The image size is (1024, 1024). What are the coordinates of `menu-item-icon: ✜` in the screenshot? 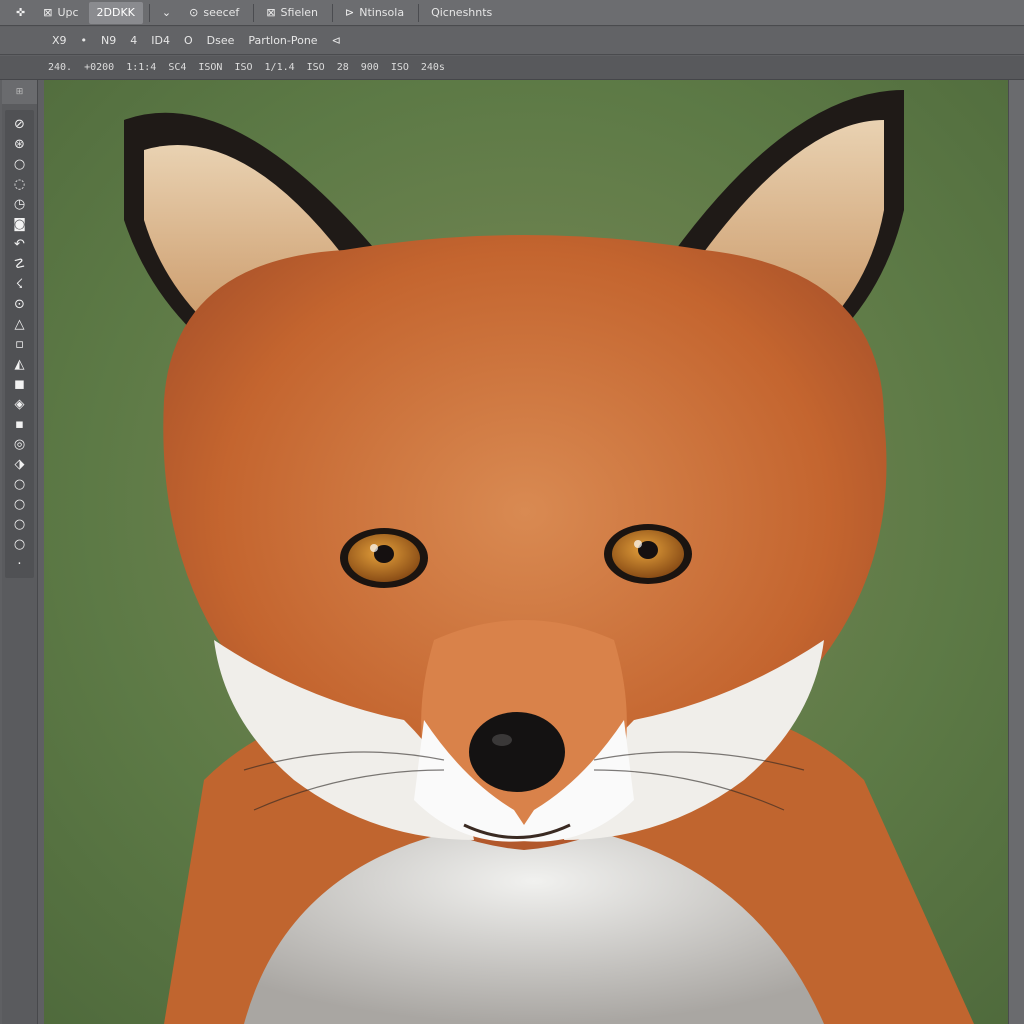 It's located at (21, 12).